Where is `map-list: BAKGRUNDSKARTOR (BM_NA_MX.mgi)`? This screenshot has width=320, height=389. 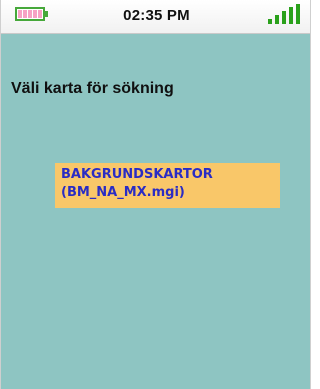
map-list: BAKGRUNDSKARTOR (BM_NA_MX.mgi) is located at coordinates (167, 185).